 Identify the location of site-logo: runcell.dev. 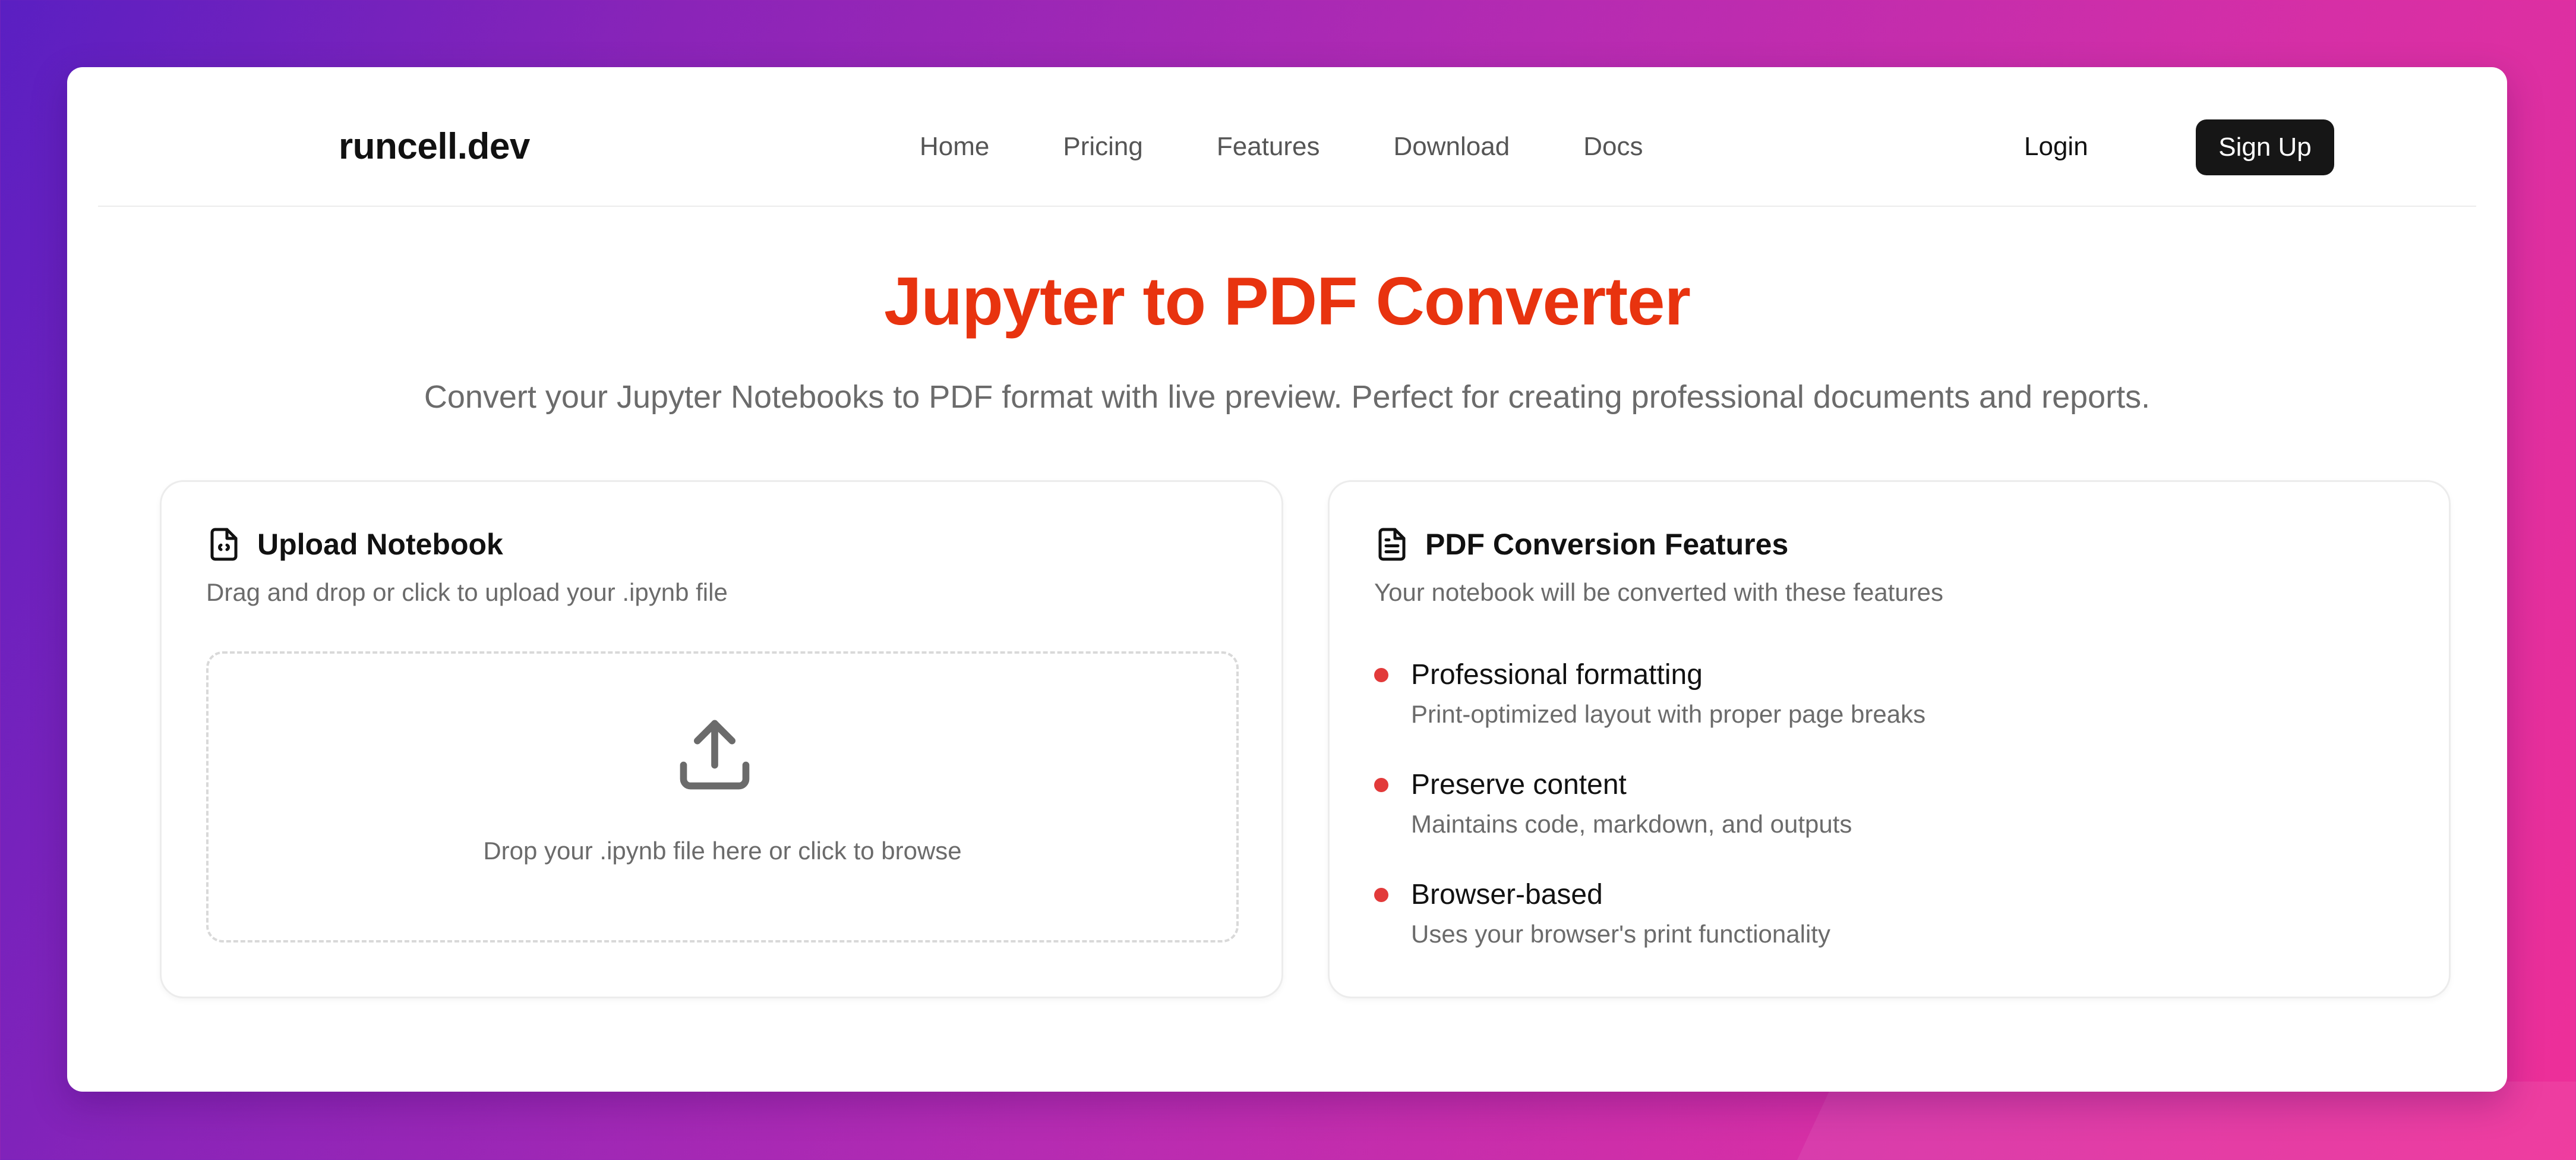
(434, 147).